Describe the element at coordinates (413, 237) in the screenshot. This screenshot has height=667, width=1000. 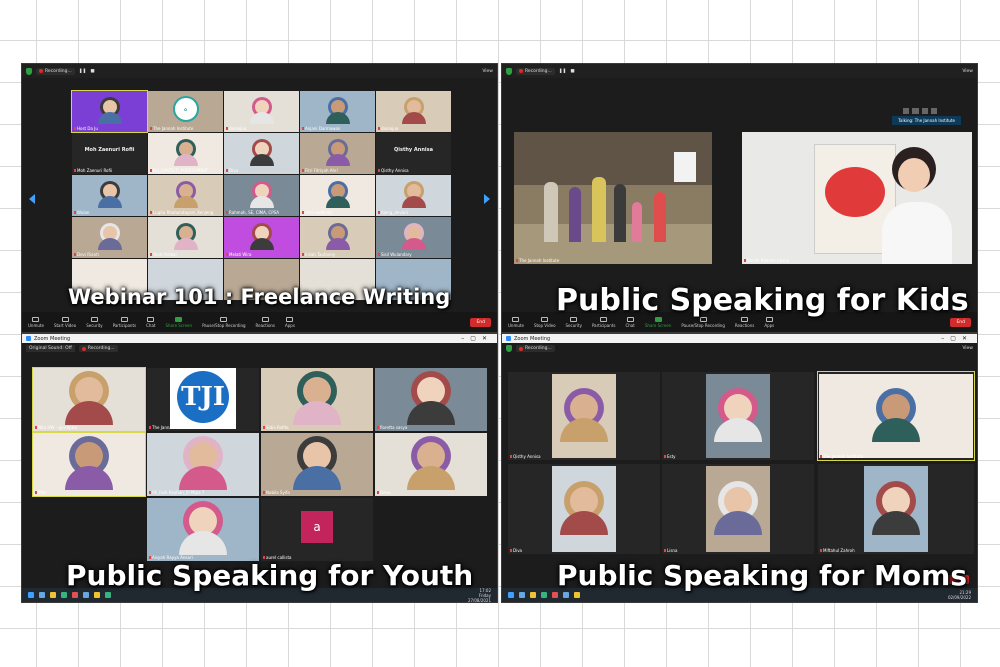
I see `video-tile: Sisil Wulandary` at that location.